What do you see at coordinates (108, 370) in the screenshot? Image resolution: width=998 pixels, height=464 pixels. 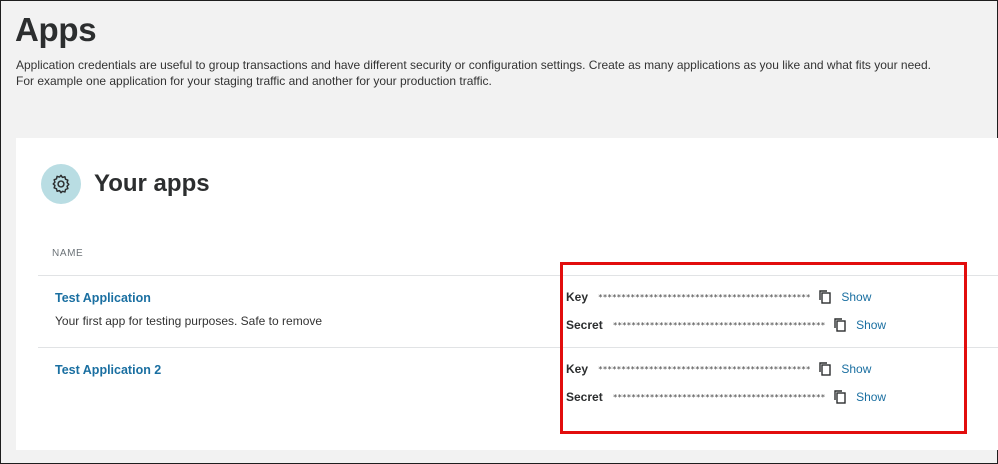 I see `app-name-link: Test Application 2` at bounding box center [108, 370].